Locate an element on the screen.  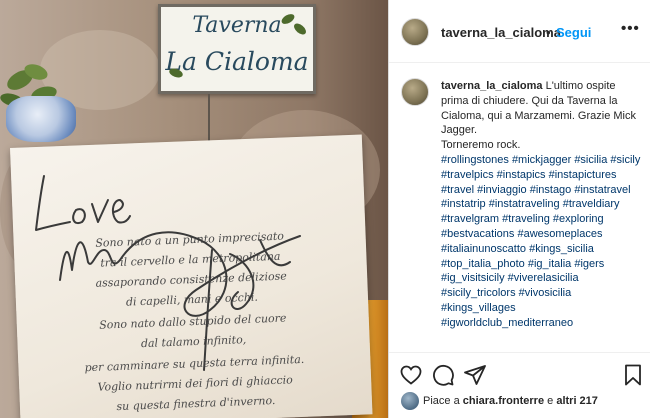
post-actions: Piace a chiara.fronterre e altri 217 is located at coordinates (519, 385).